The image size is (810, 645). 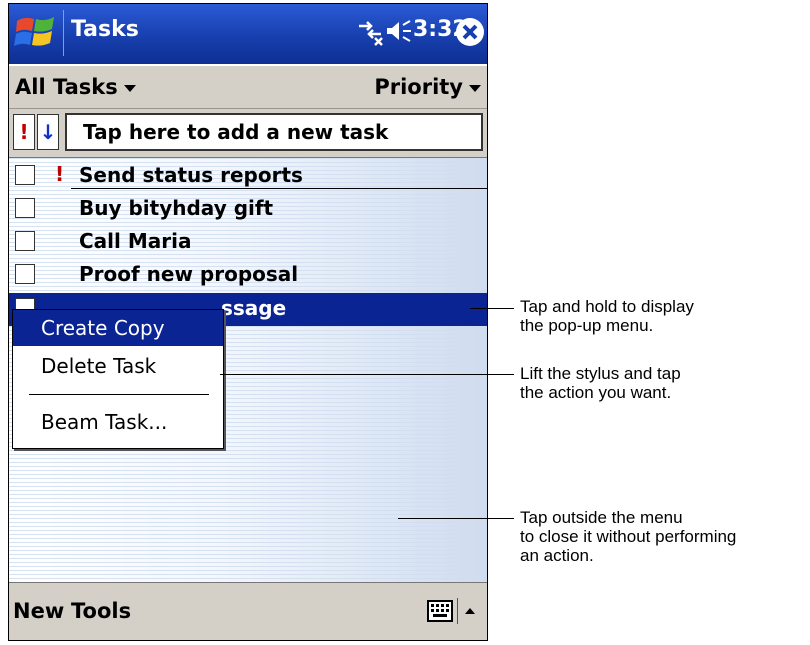 What do you see at coordinates (600, 373) in the screenshot?
I see `callout-line1: Lift the stylus and tap` at bounding box center [600, 373].